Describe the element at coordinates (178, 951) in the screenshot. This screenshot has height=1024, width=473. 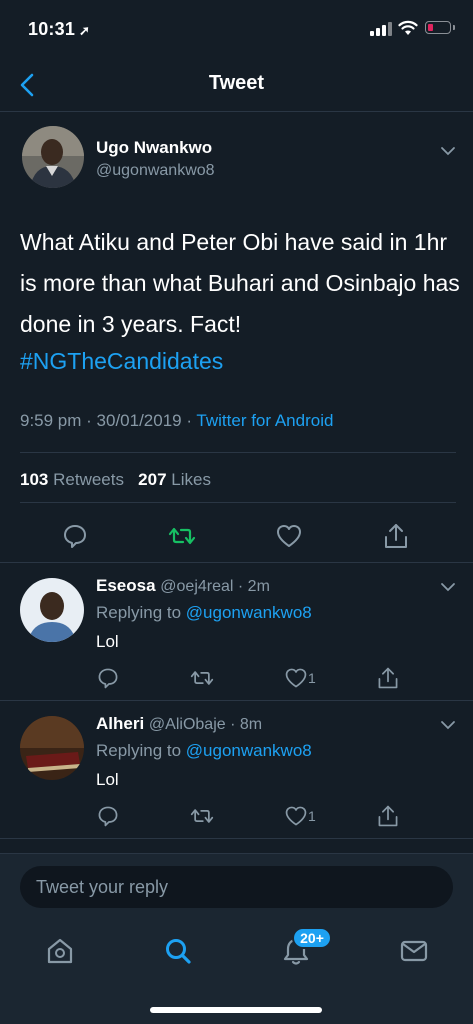
I see `search-icon` at that location.